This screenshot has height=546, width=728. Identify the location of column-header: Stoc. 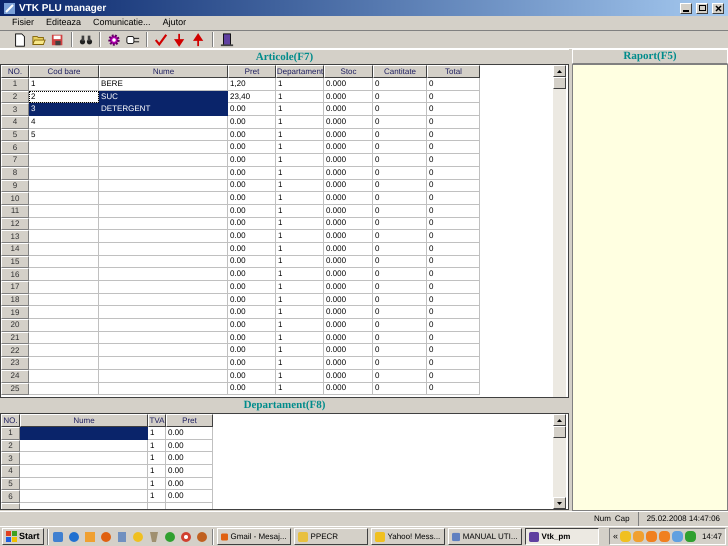
(348, 71).